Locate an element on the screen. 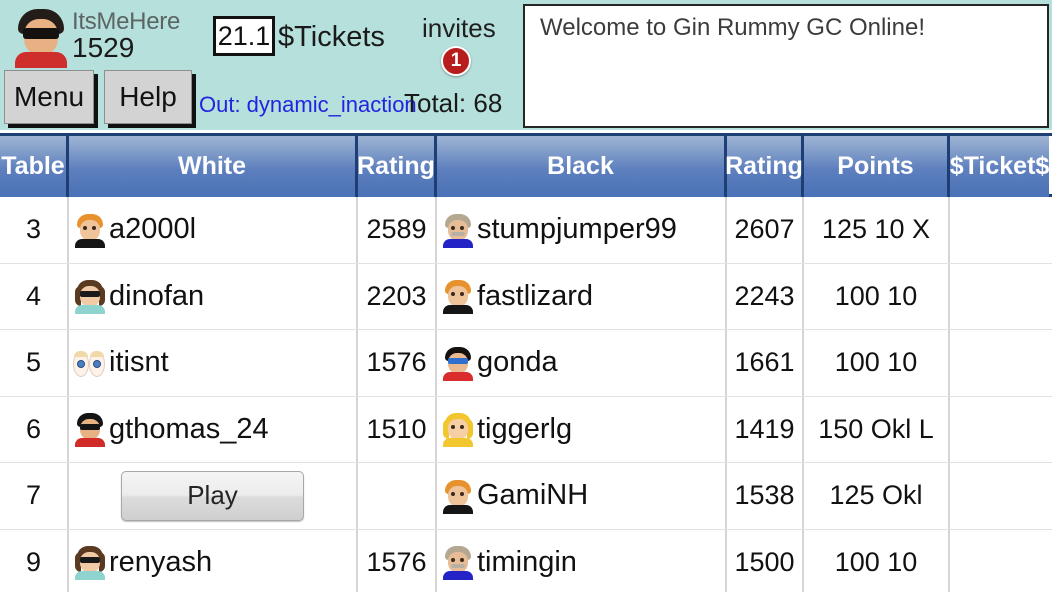  white-player-name: renyash is located at coordinates (161, 561).